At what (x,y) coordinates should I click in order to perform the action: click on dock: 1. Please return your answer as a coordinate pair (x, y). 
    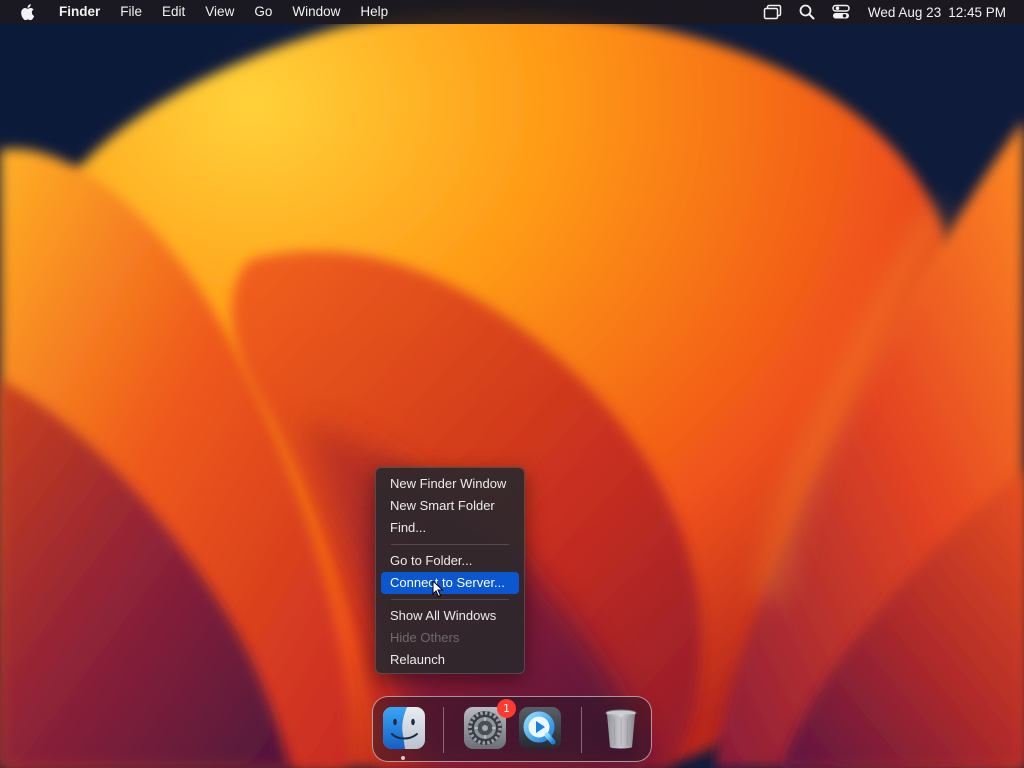
    Looking at the image, I should click on (512, 729).